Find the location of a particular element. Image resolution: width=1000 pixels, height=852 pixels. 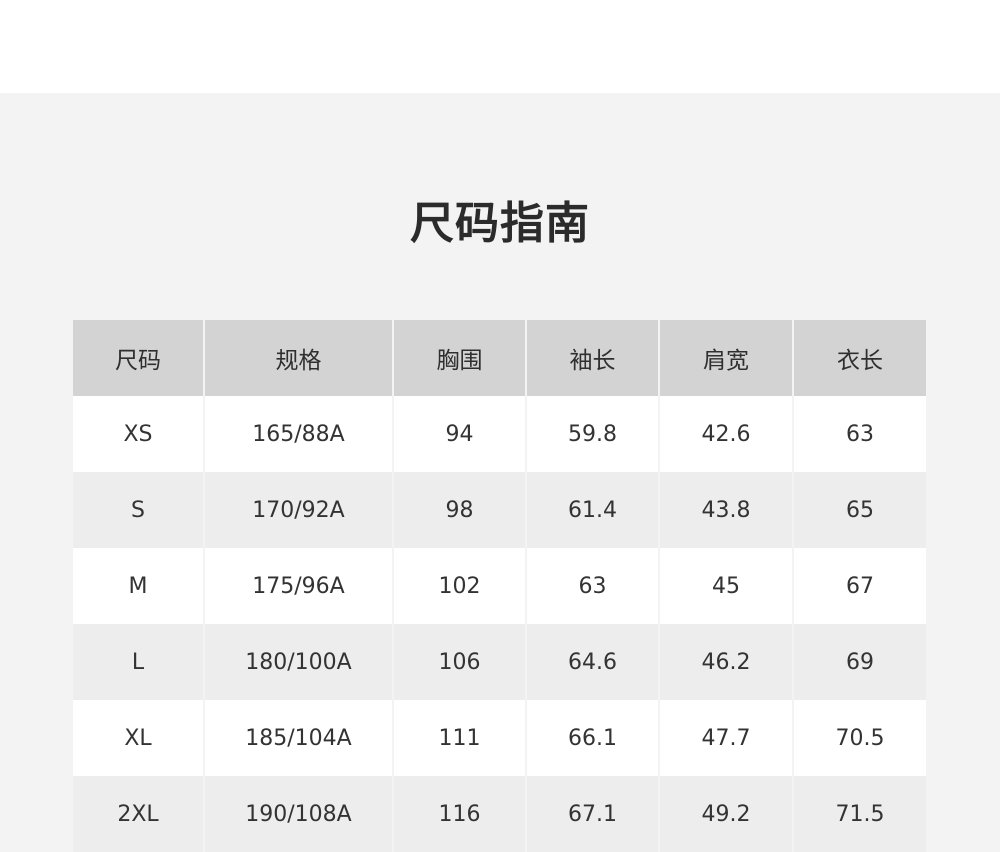

cell-sleeve-length: 64.6 is located at coordinates (592, 662).